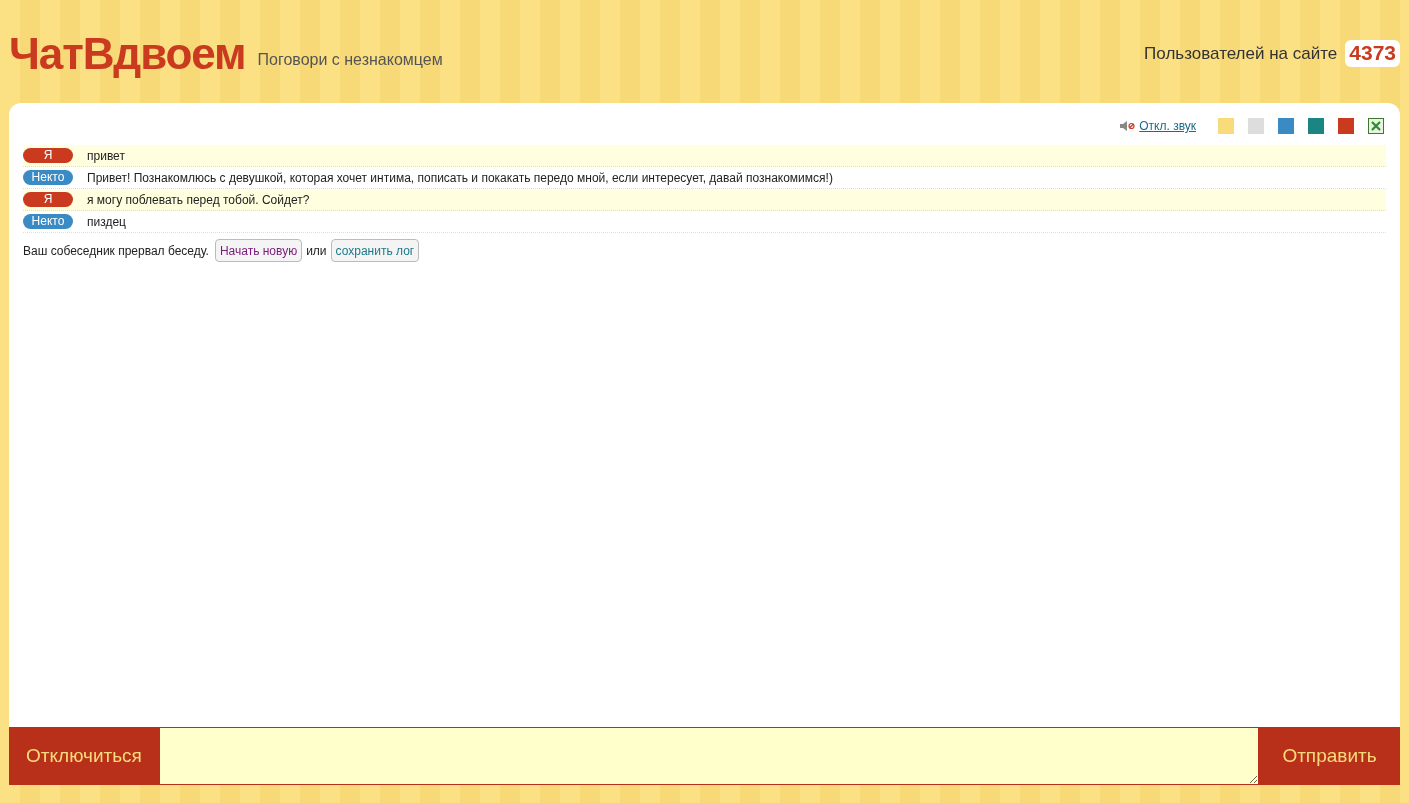 The image size is (1409, 803). I want to click on message-input, so click(709, 756).